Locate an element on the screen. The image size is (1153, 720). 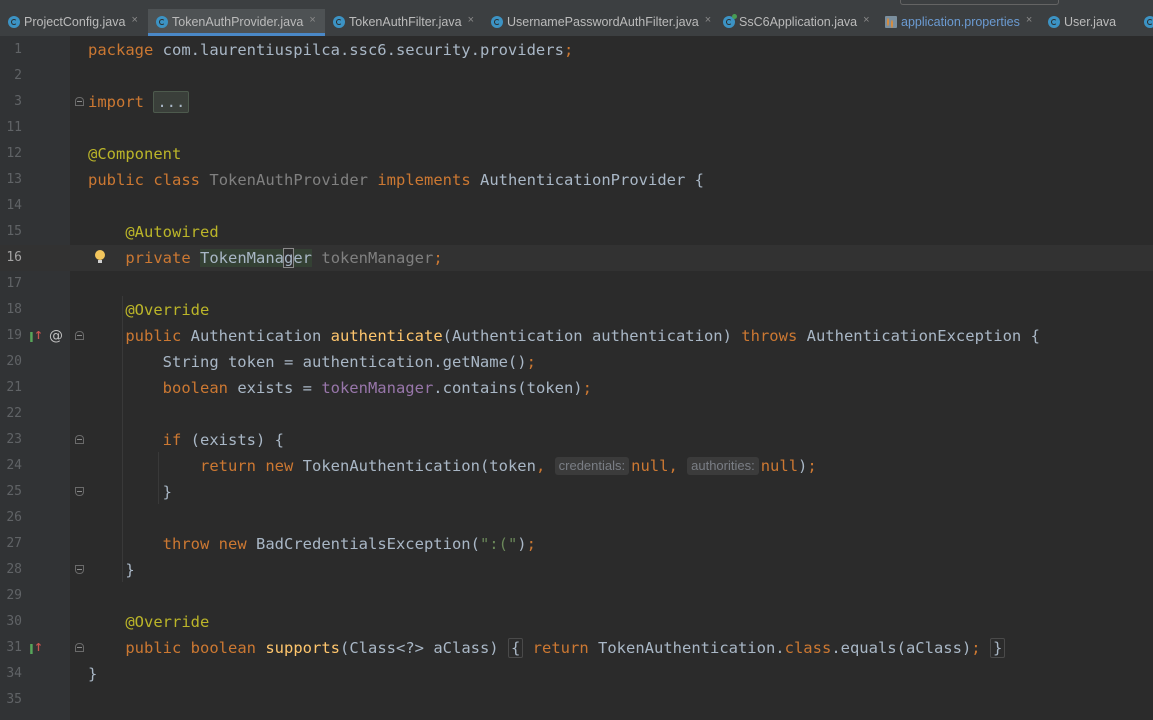
code-token: exists = is located at coordinates (274, 388).